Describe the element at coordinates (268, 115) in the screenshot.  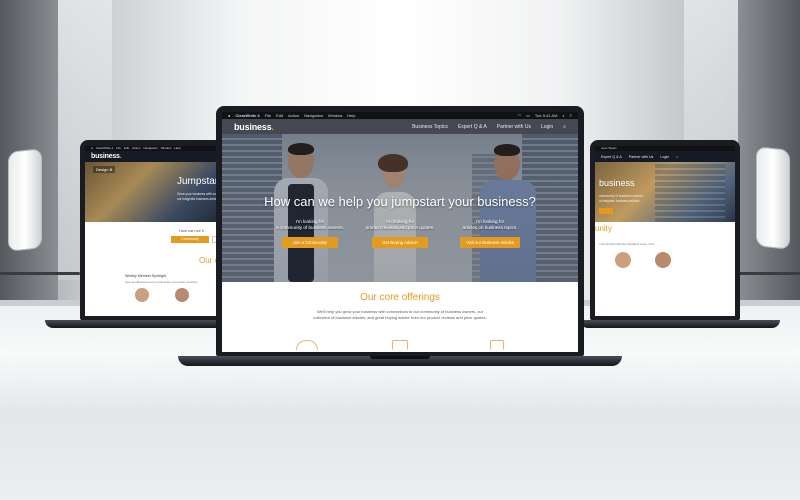
I see `menu-file: File` at that location.